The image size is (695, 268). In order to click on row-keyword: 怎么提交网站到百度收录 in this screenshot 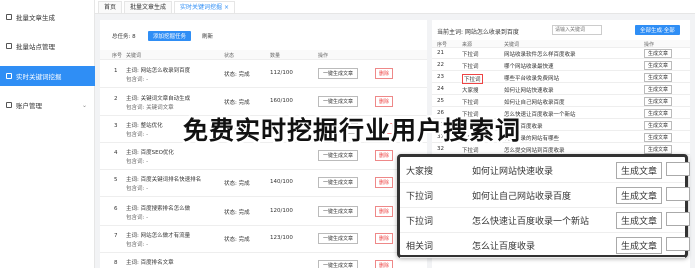, I will do `click(534, 151)`.